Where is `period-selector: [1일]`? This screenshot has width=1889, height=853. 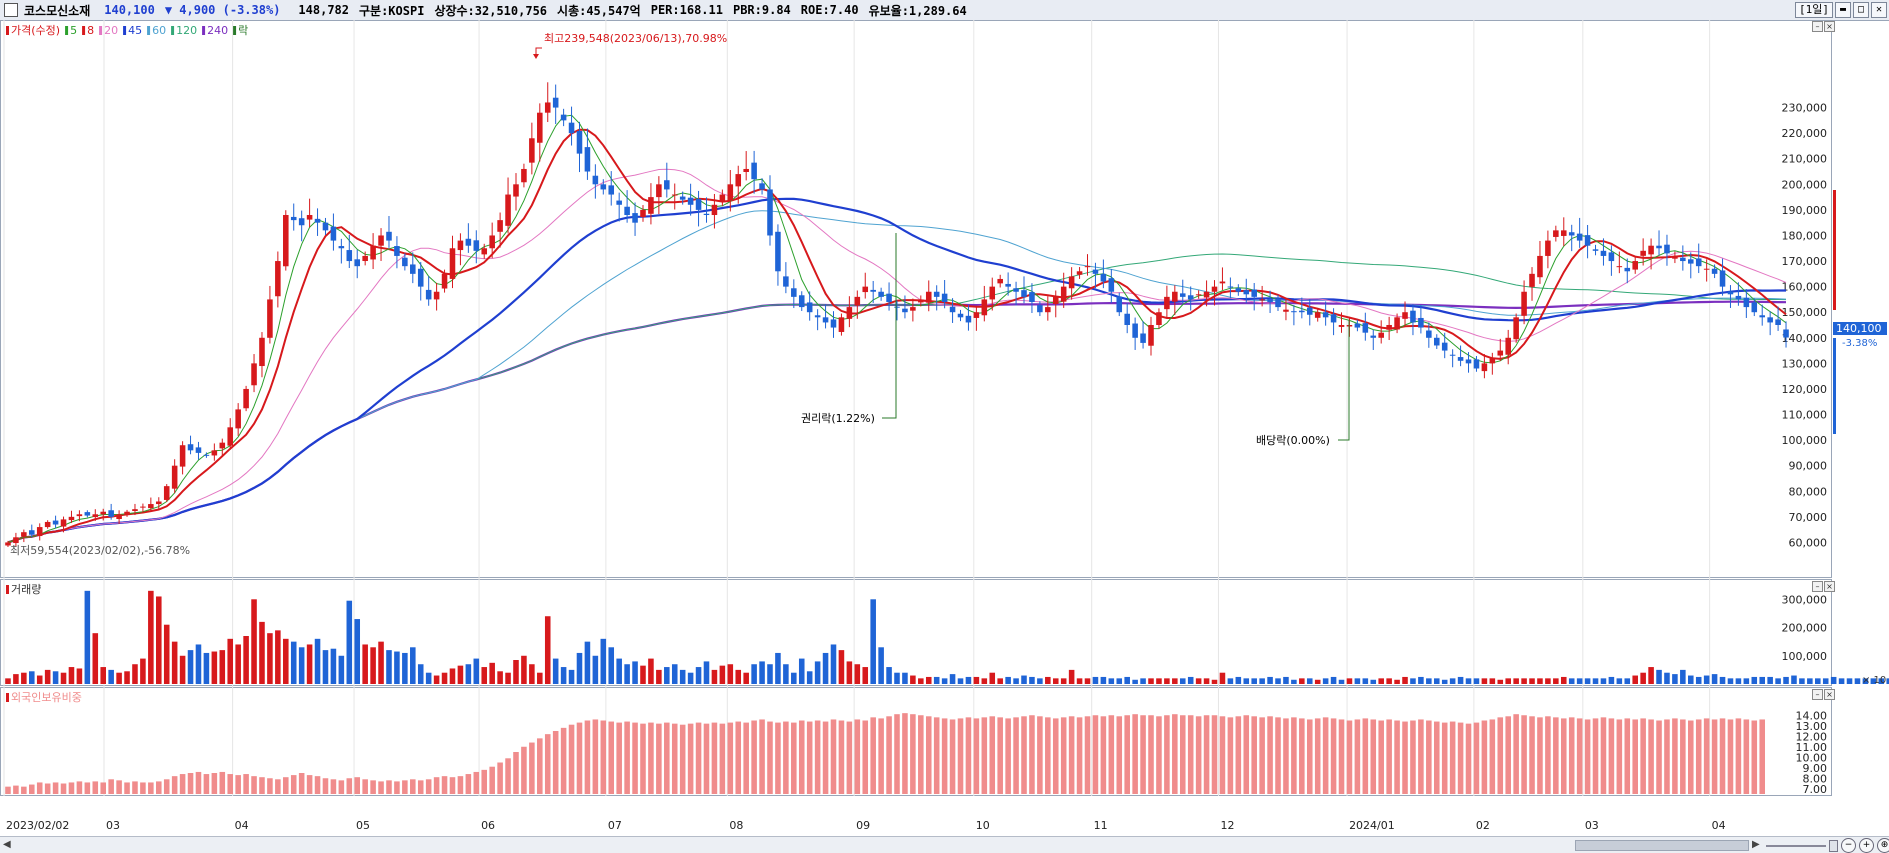 period-selector: [1일] is located at coordinates (1814, 10).